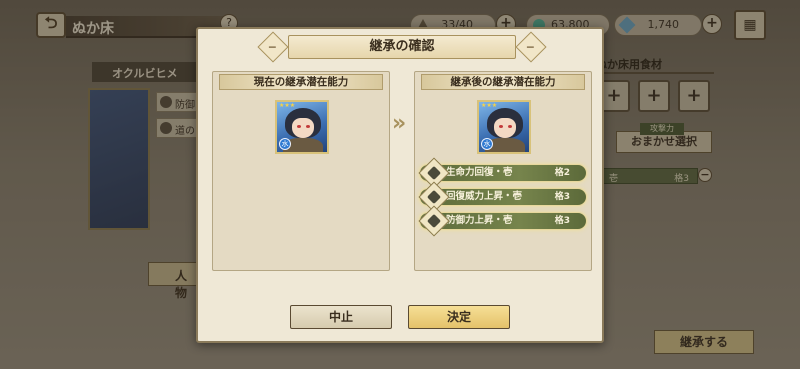 The image size is (800, 369). I want to click on after-skill-item: 防御力上昇・壱 格3, so click(502, 221).